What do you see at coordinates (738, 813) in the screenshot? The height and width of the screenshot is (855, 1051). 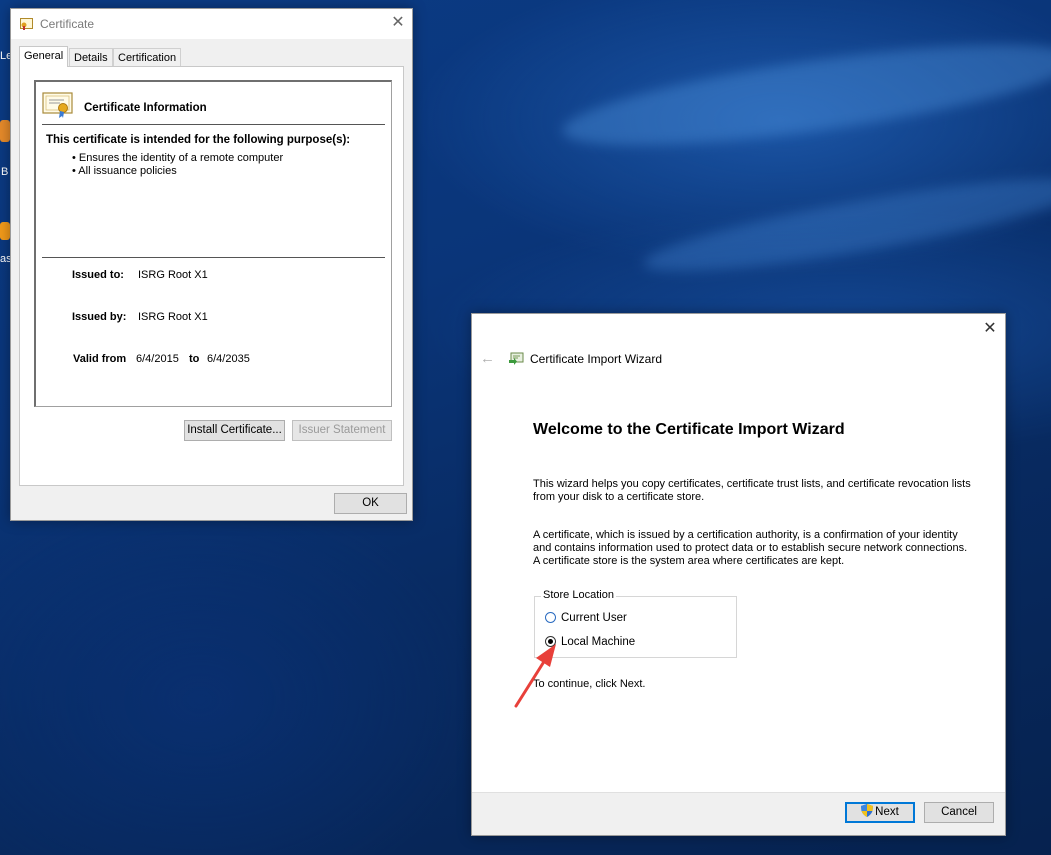 I see `wizard-footer: Next Cancel` at bounding box center [738, 813].